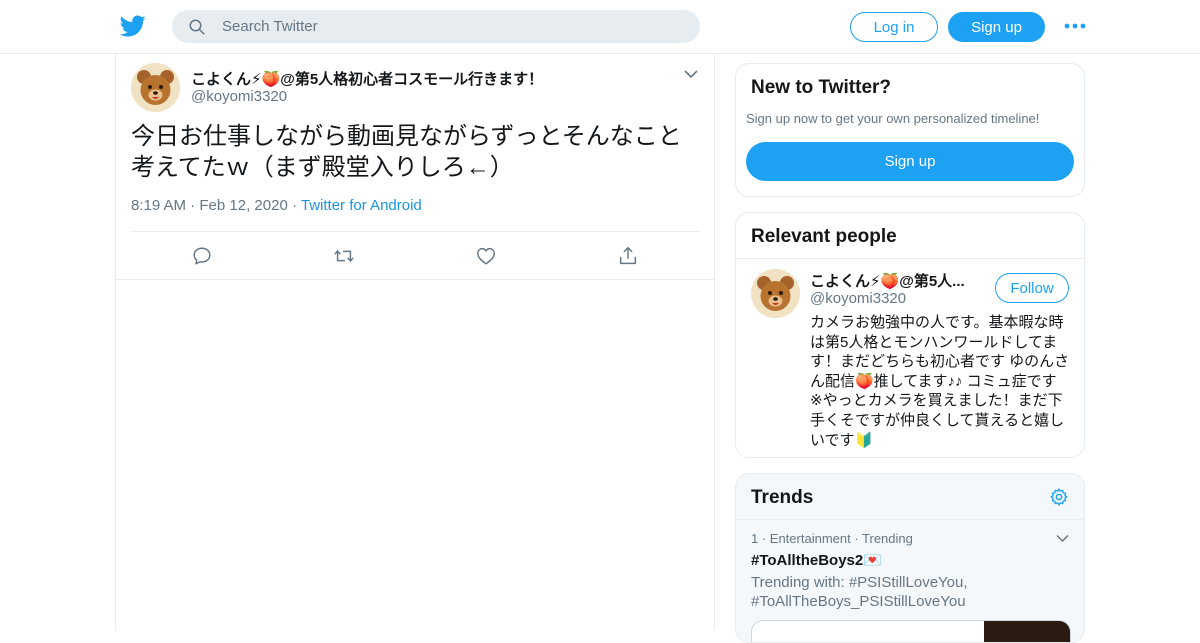  What do you see at coordinates (911, 631) in the screenshot?
I see `trend-preview-card` at bounding box center [911, 631].